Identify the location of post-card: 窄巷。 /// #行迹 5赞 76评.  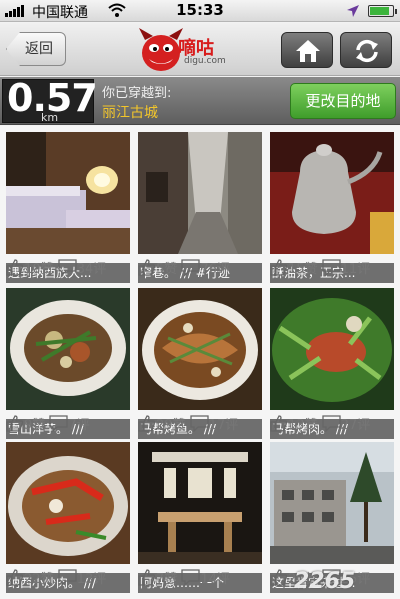
(200, 207).